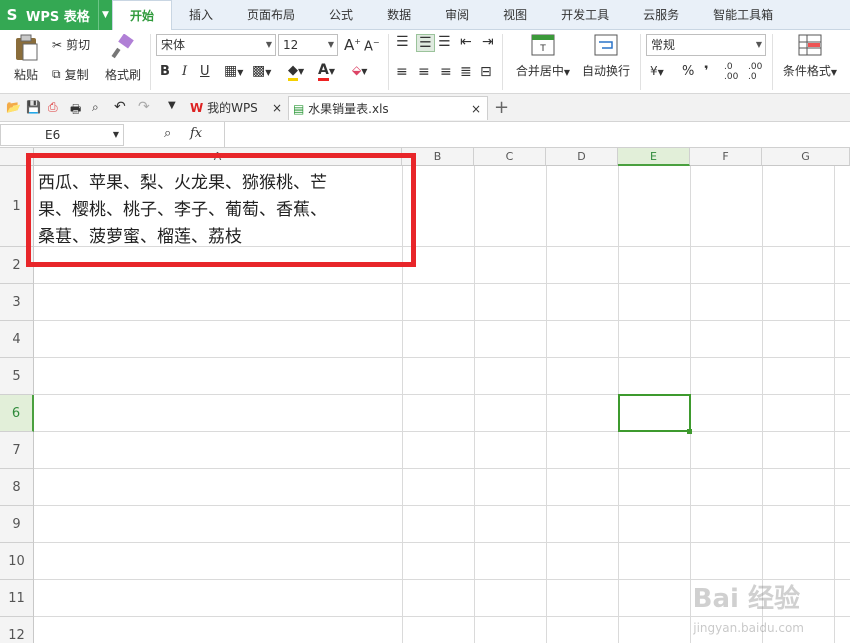 The image size is (850, 643). I want to click on font-size-select: 12 ▼, so click(308, 45).